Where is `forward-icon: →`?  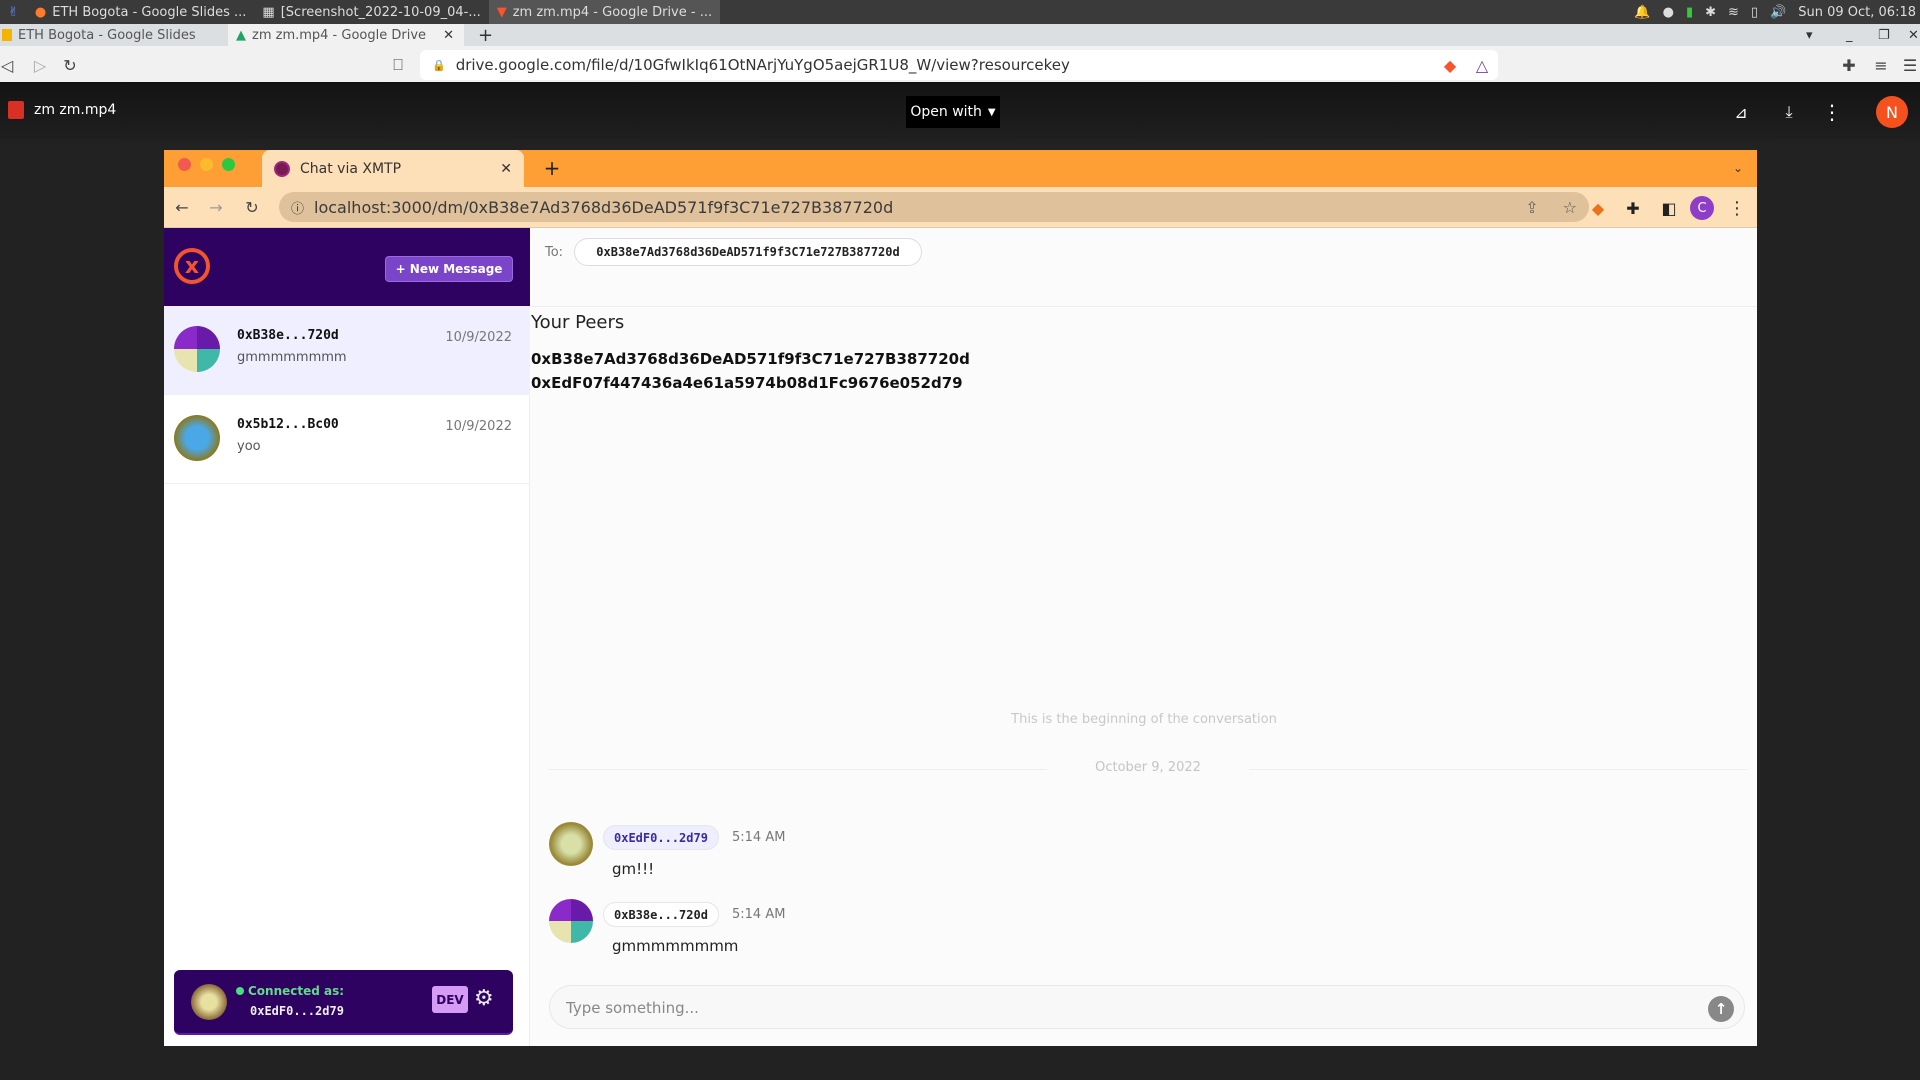
forward-icon: → is located at coordinates (216, 207).